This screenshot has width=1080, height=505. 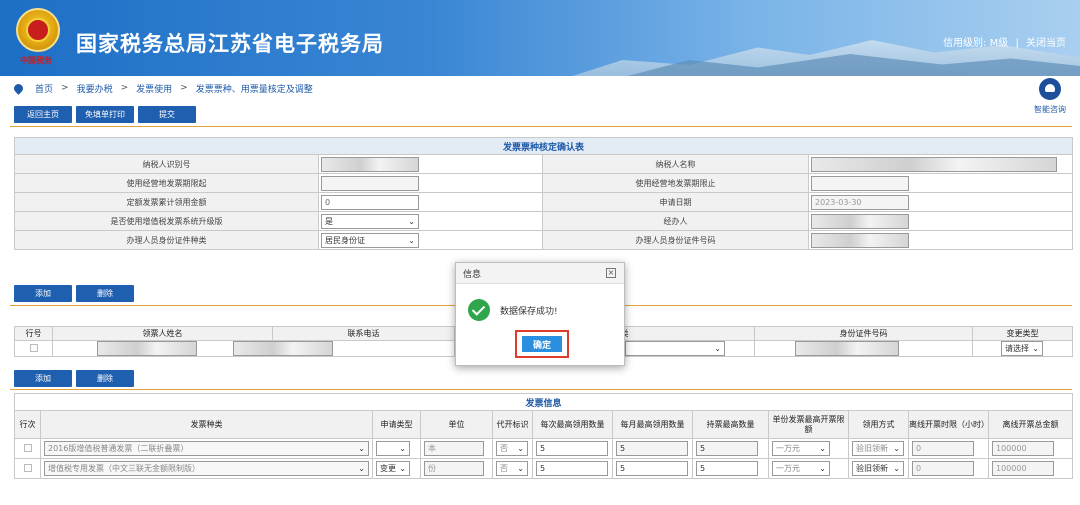 What do you see at coordinates (847, 348) in the screenshot?
I see `taker-id-number-field` at bounding box center [847, 348].